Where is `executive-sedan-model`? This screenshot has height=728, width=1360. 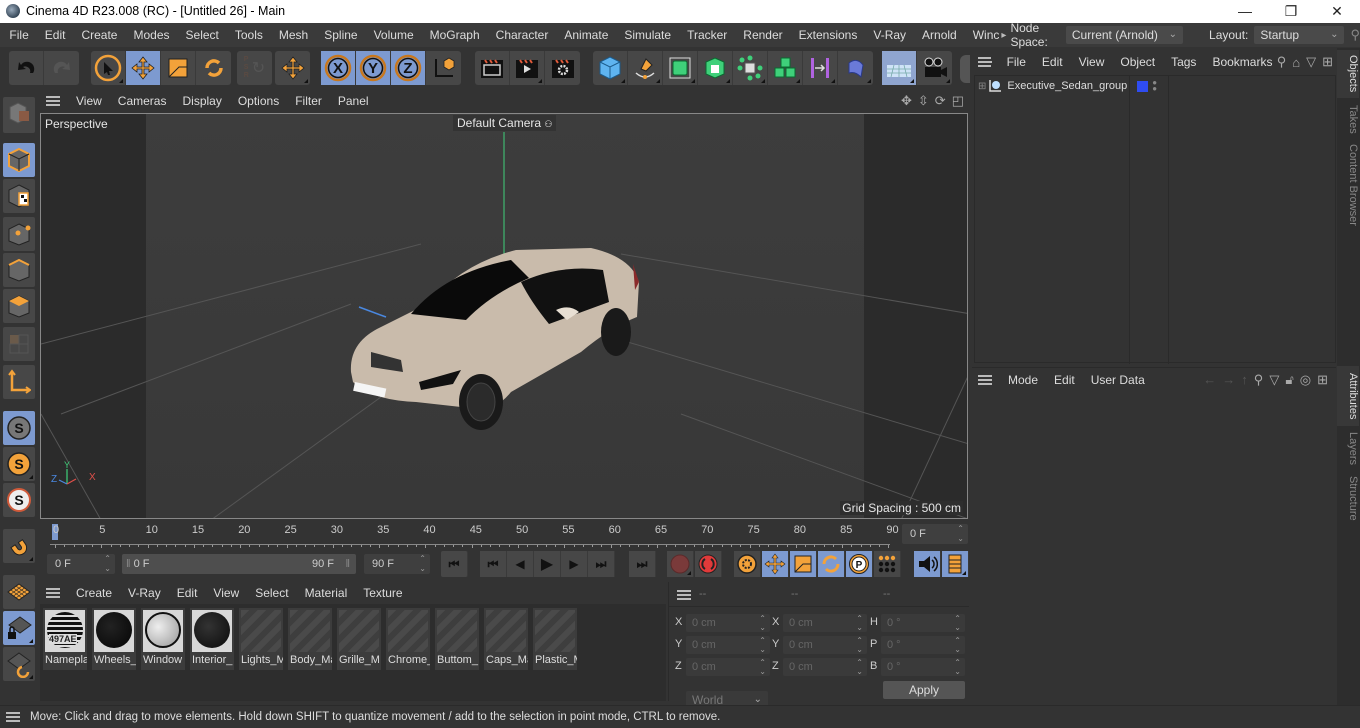 executive-sedan-model is located at coordinates (496, 337).